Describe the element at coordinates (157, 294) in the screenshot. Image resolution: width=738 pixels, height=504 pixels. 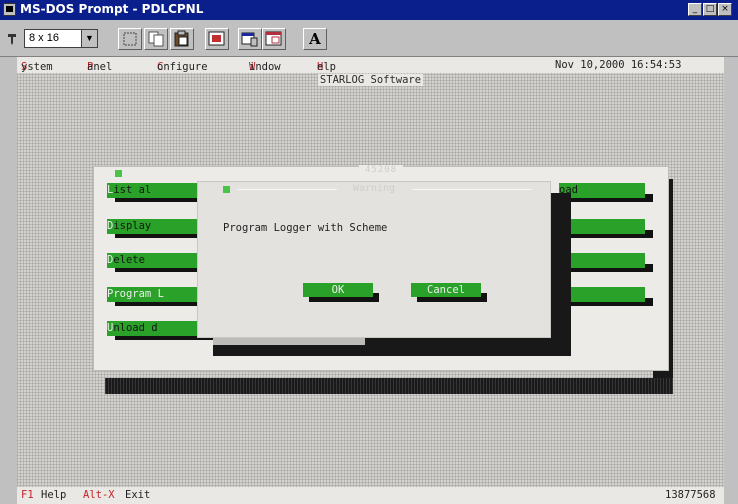
I see `program-logger-button: Program L` at that location.